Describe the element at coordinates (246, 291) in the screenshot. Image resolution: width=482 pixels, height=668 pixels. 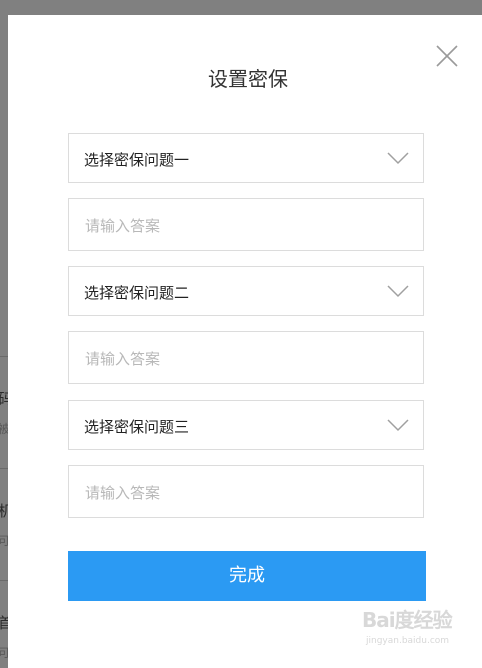
I see `question-select-2: 选择密保问题二` at that location.